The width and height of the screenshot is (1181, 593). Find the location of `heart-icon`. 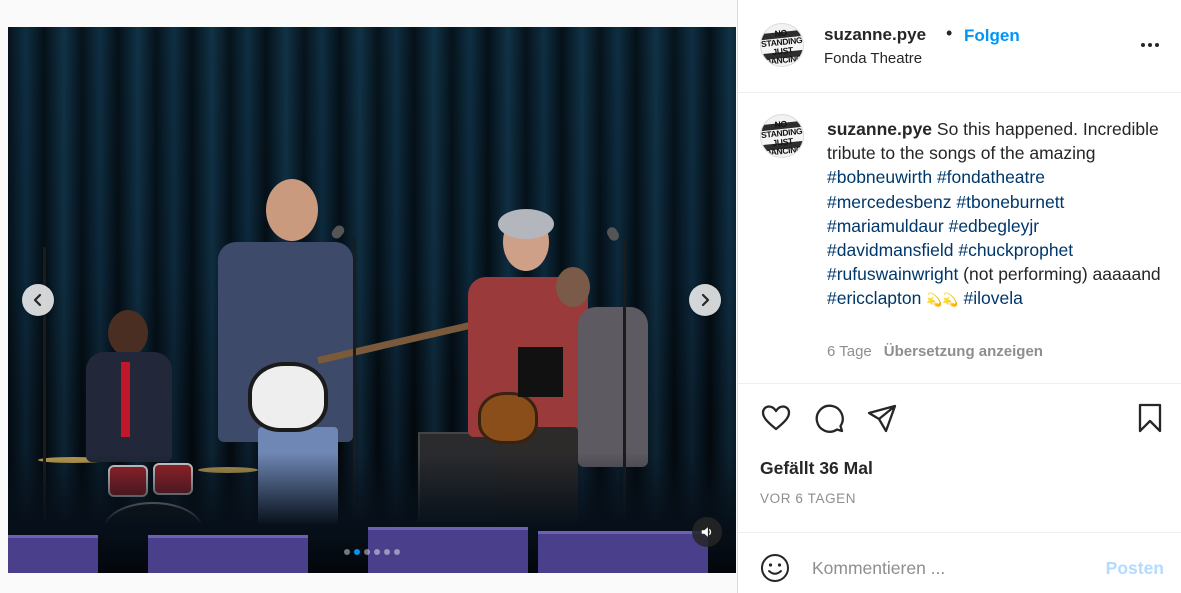

heart-icon is located at coordinates (776, 418).